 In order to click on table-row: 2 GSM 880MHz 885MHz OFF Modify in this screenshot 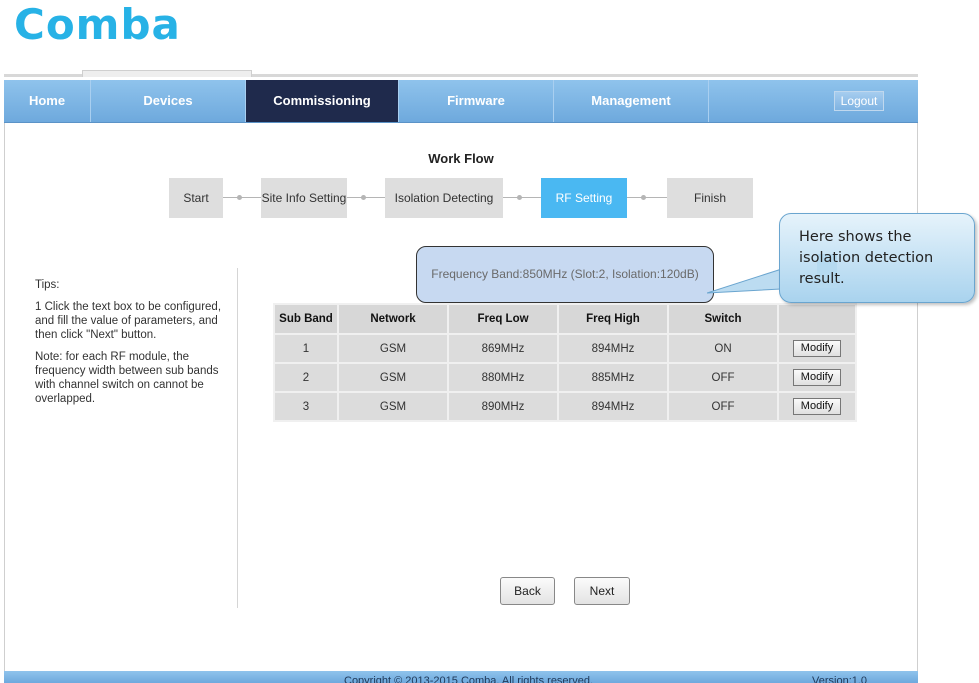, I will do `click(565, 377)`.